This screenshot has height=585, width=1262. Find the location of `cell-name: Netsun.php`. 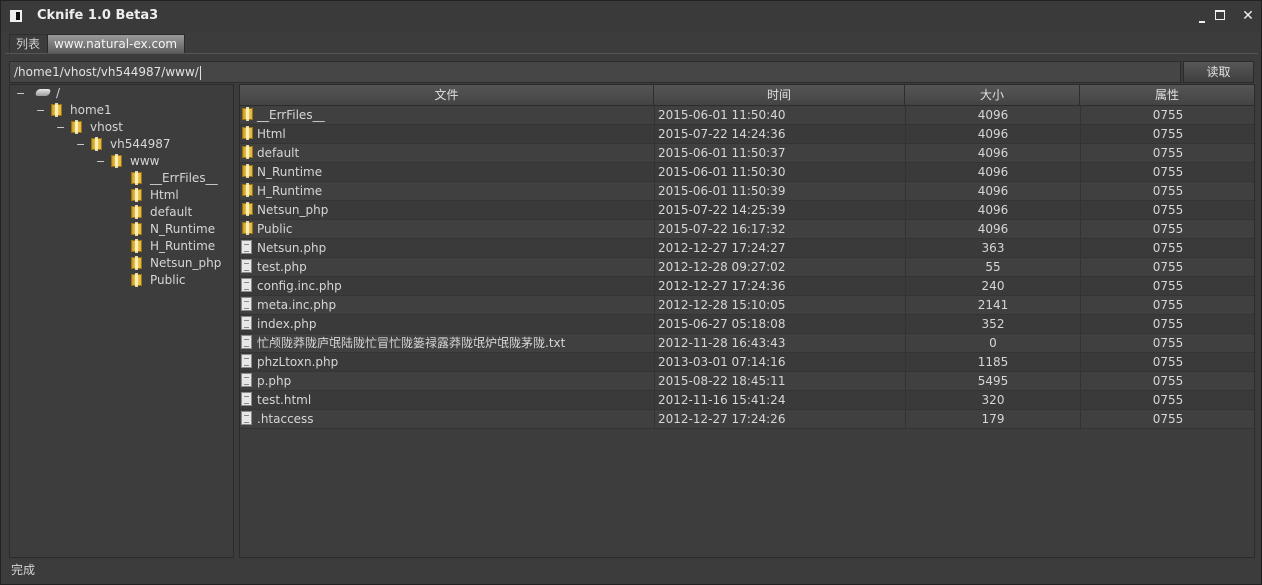

cell-name: Netsun.php is located at coordinates (447, 248).